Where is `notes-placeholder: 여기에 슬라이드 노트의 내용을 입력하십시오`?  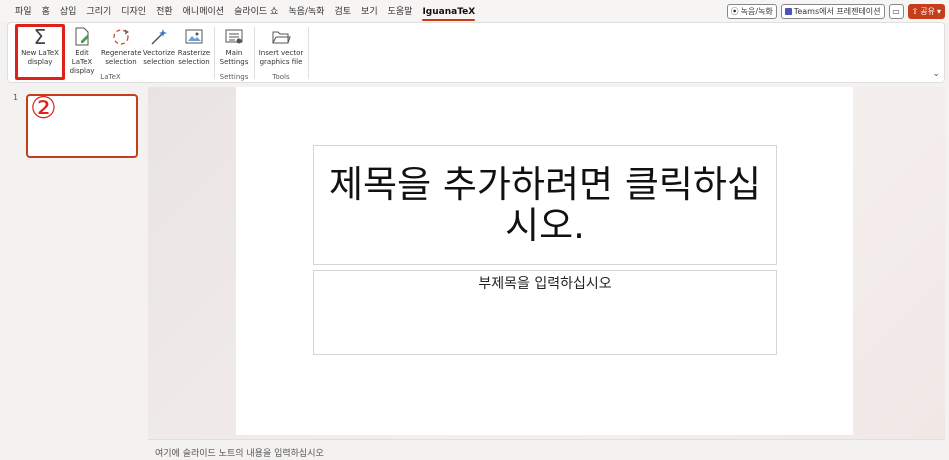 notes-placeholder: 여기에 슬라이드 노트의 내용을 입력하십시오 is located at coordinates (239, 454).